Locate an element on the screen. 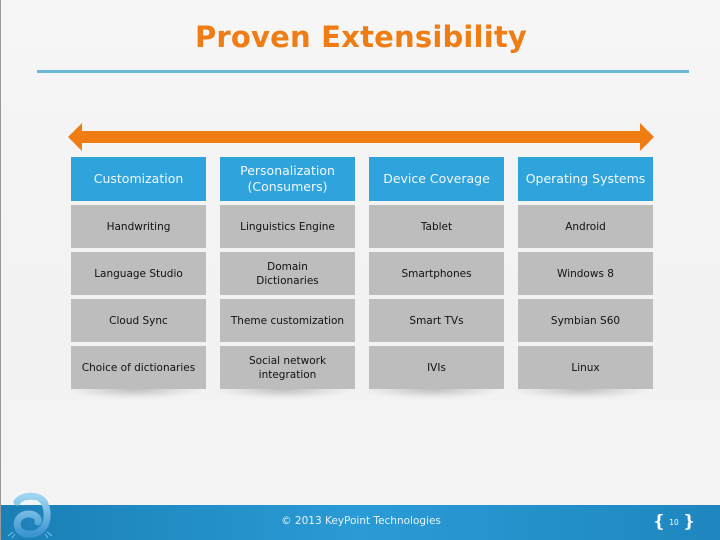  table-cell: Social network integration is located at coordinates (287, 367).